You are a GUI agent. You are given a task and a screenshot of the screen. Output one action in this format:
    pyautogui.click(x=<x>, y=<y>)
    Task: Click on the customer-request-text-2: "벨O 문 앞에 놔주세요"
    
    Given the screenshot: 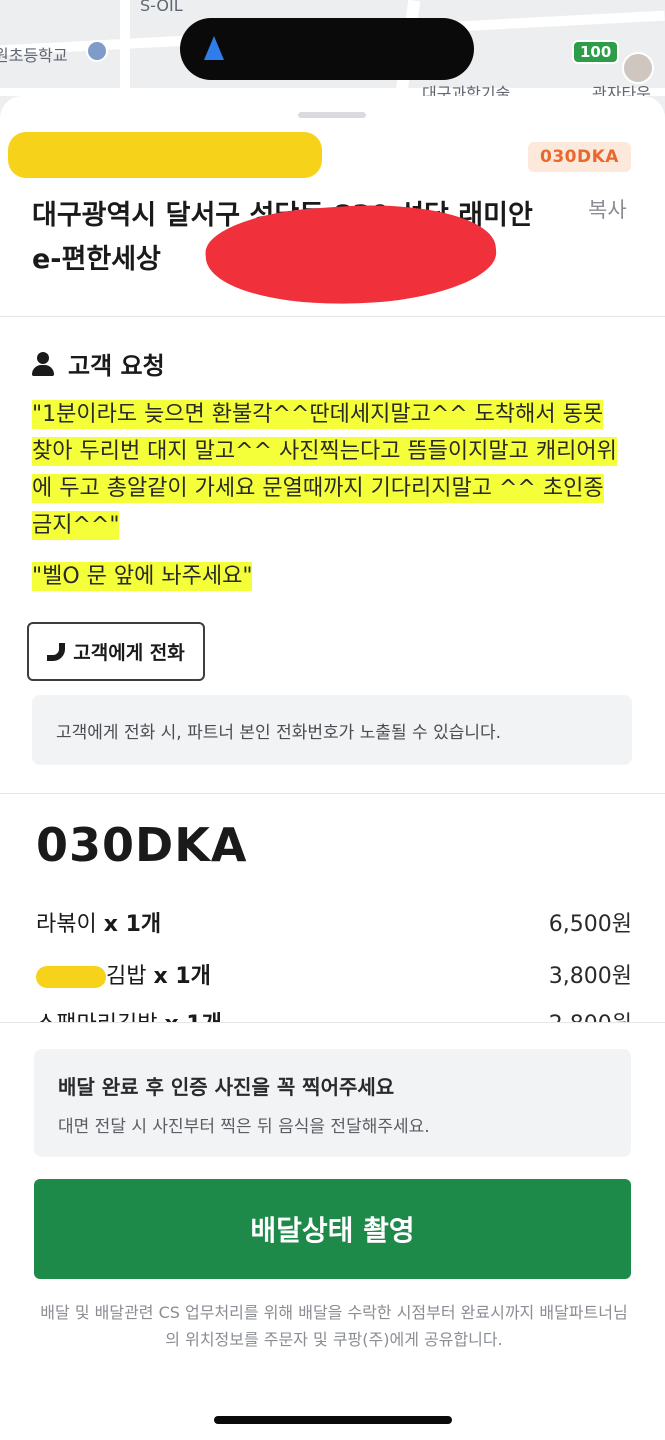 What is the action you would take?
    pyautogui.click(x=142, y=576)
    